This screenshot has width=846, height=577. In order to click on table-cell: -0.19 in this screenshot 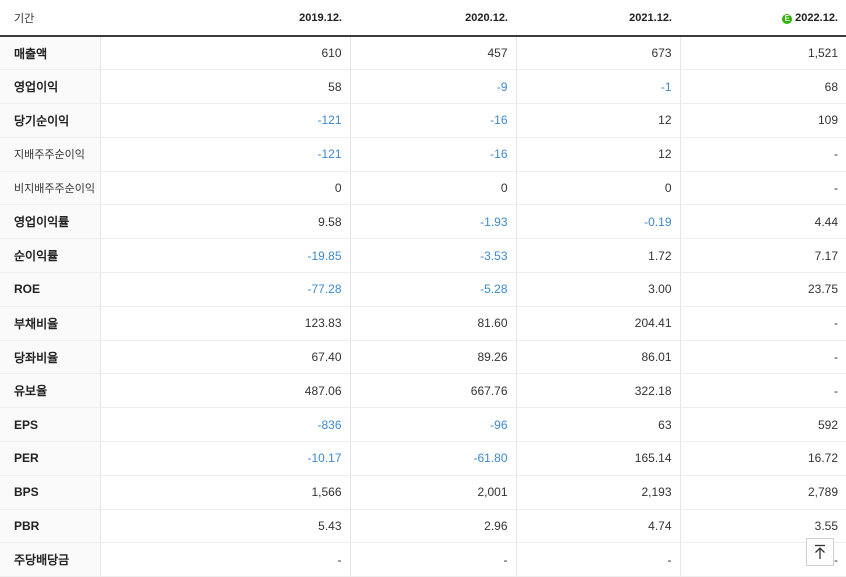, I will do `click(597, 222)`.